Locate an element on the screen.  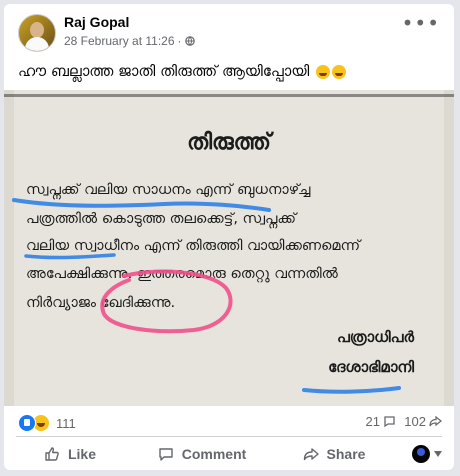
post-actions: Like Comment Share is located at coordinates (229, 454).